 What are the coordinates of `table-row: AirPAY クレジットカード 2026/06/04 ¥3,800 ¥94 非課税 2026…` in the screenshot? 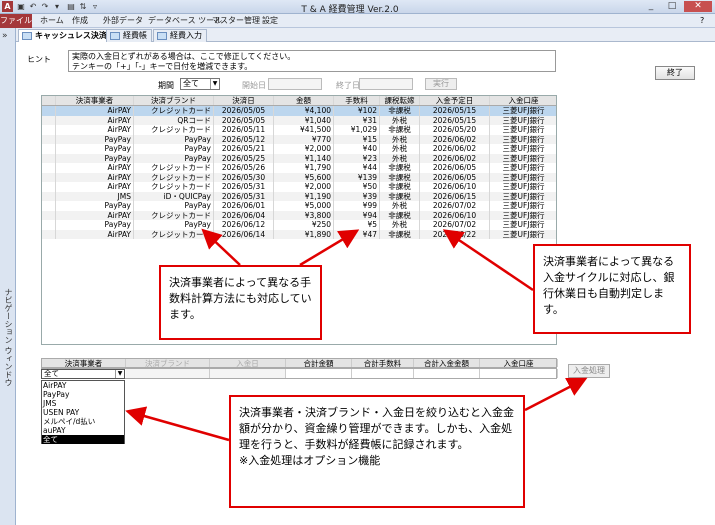 It's located at (299, 215).